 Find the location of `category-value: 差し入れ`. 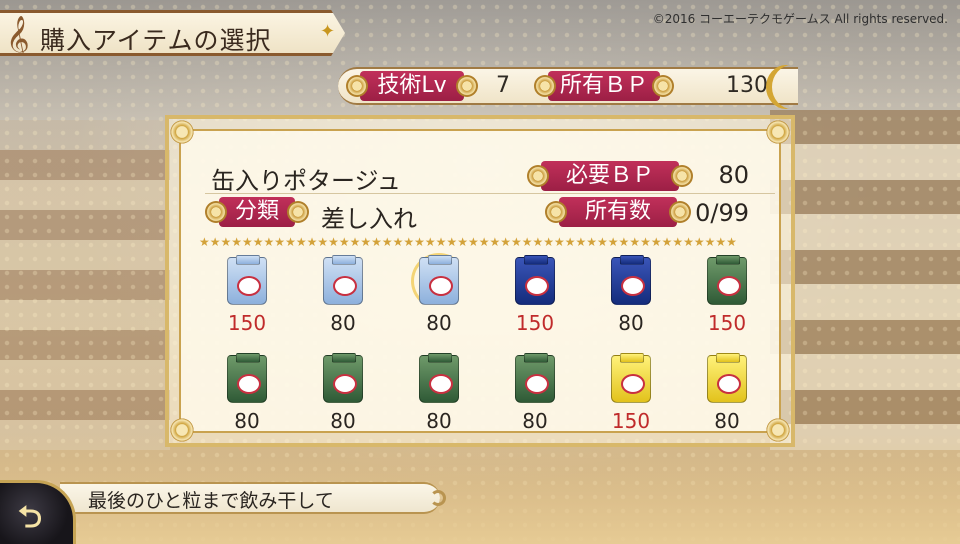

category-value: 差し入れ is located at coordinates (369, 219).